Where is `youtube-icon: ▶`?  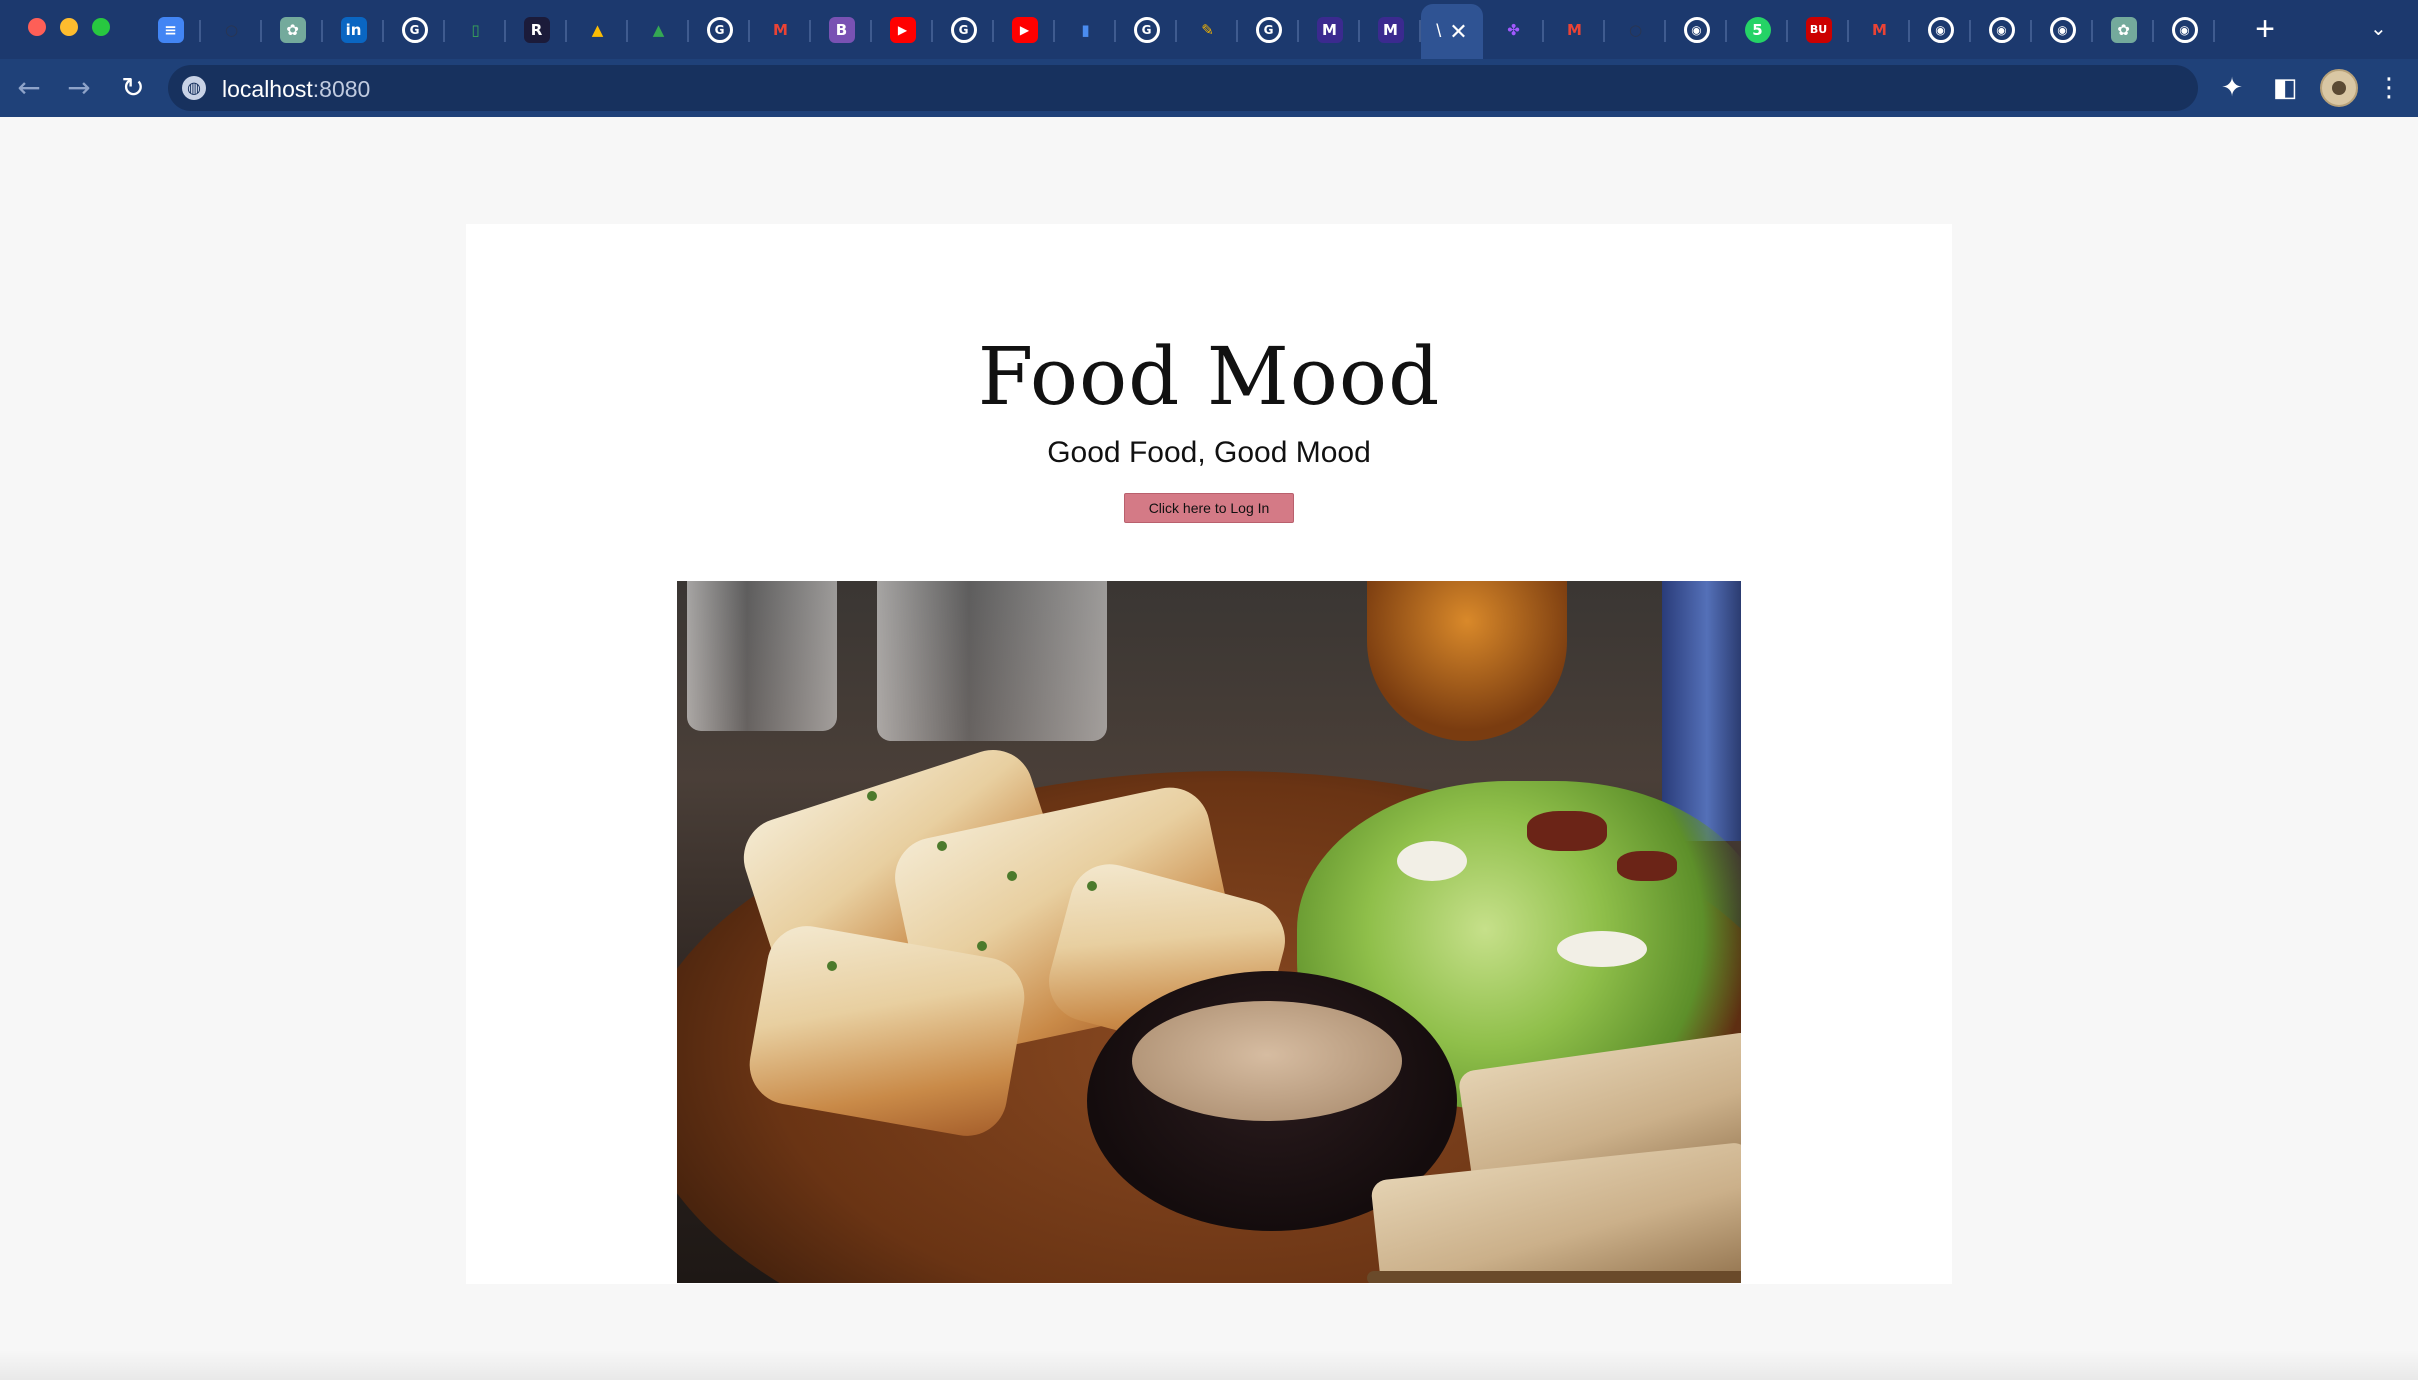
youtube-icon: ▶ is located at coordinates (902, 29).